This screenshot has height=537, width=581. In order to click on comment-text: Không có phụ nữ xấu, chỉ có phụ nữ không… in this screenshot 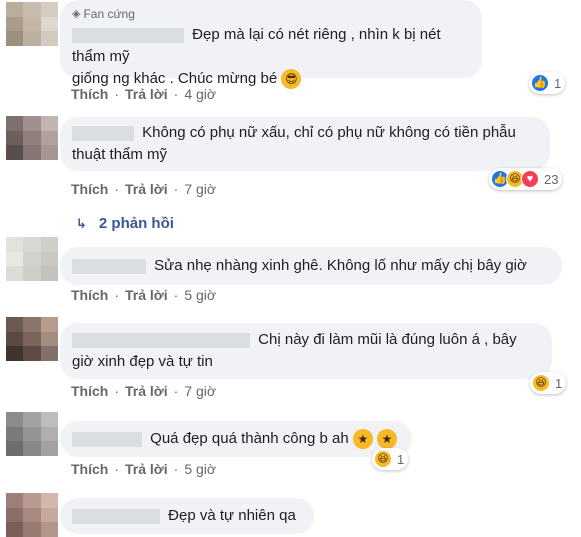, I will do `click(305, 133)`.